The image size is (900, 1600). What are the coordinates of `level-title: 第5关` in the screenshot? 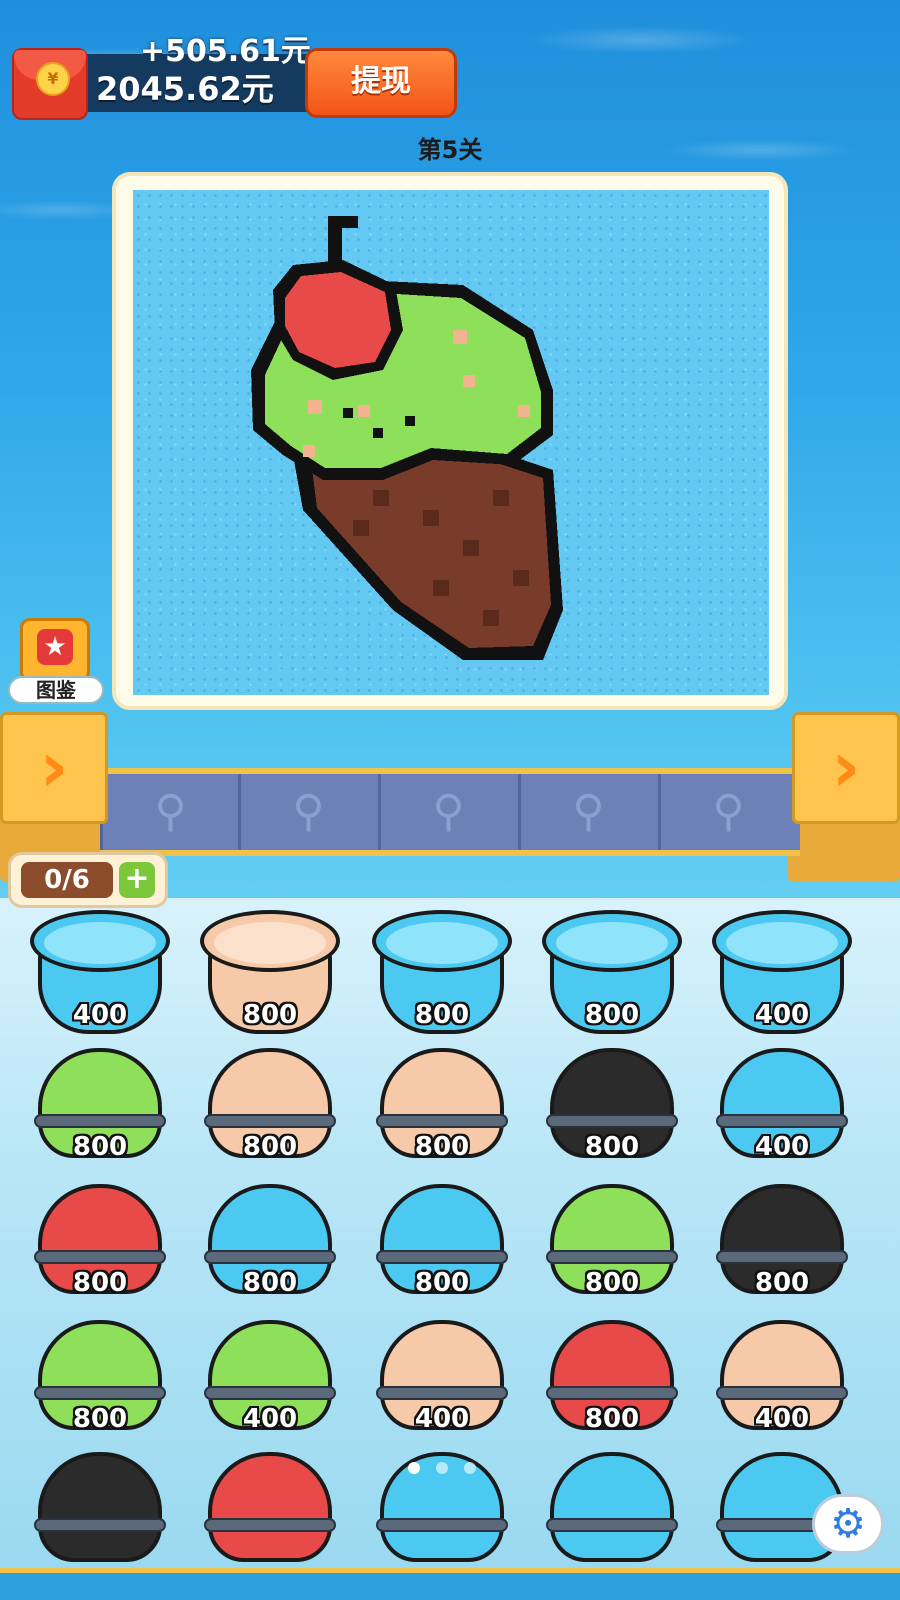 It's located at (450, 150).